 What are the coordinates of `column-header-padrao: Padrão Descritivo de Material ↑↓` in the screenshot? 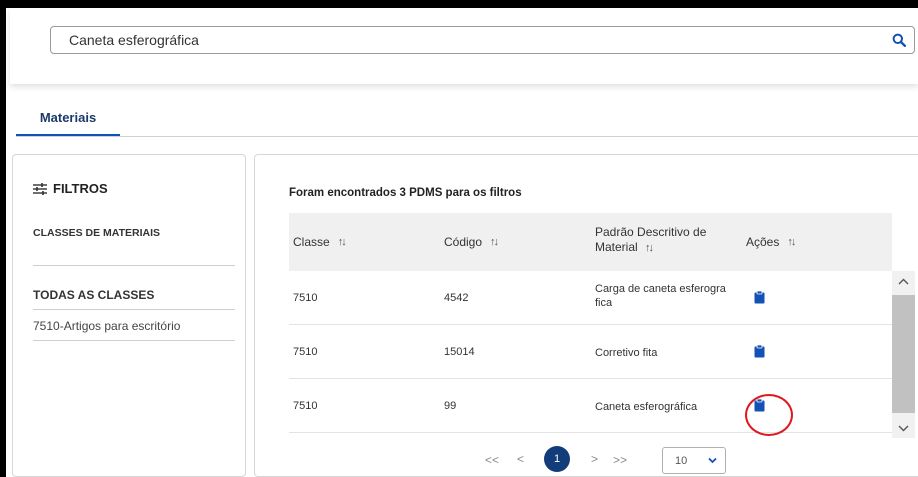 It's located at (665, 240).